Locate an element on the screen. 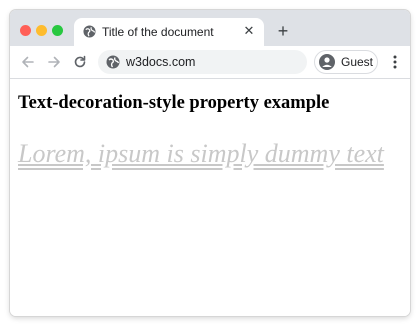  tab-title: Title of the document is located at coordinates (158, 32).